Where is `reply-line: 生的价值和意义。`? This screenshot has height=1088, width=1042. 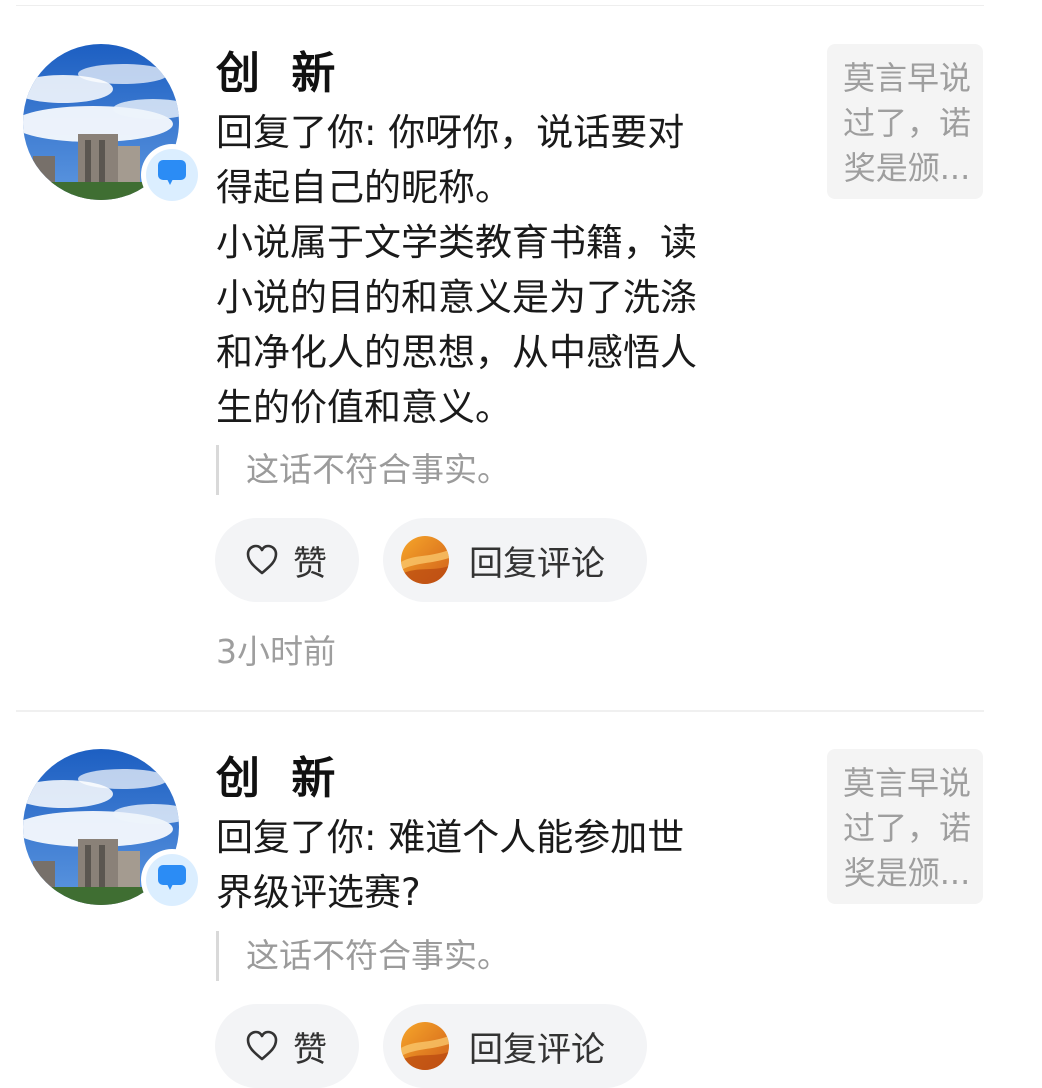
reply-line: 生的价值和意义。 is located at coordinates (364, 407).